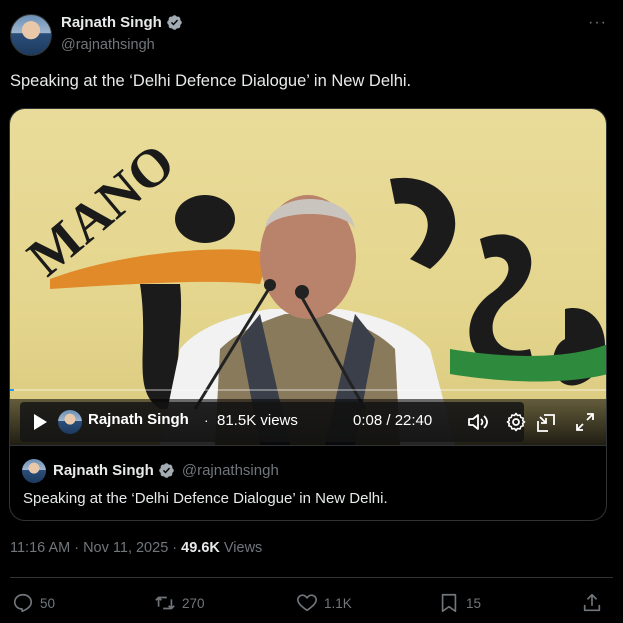 This screenshot has height=623, width=623. I want to click on quoted-author-line: Rajnath Singh @rajnathsingh, so click(166, 470).